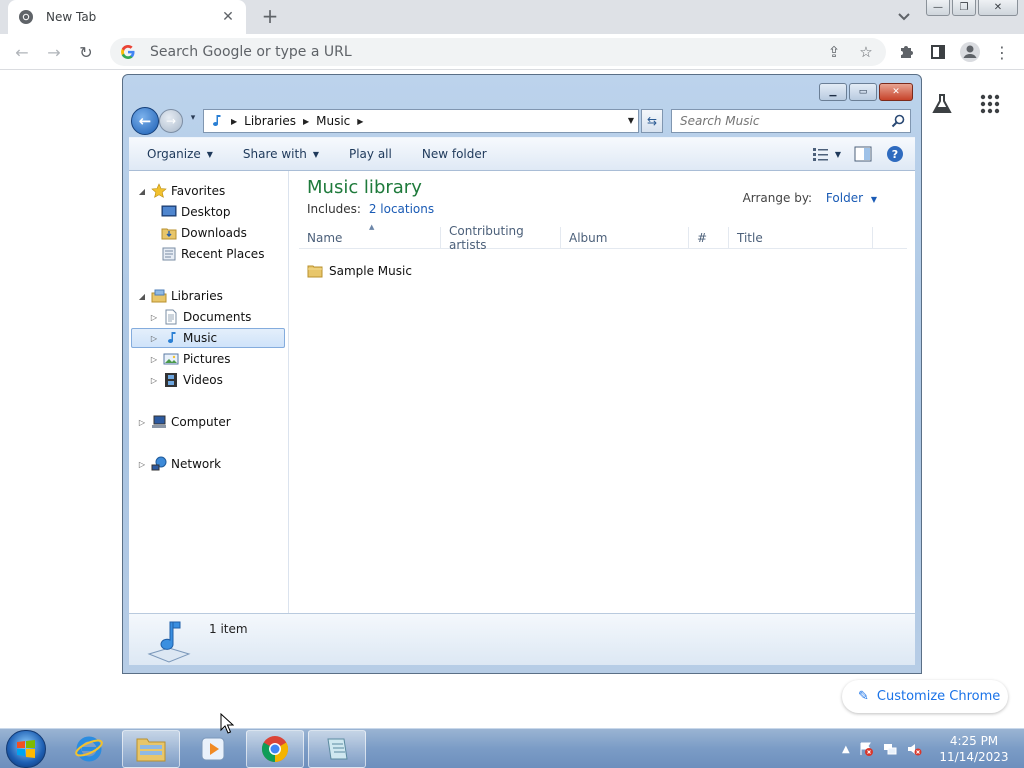  Describe the element at coordinates (171, 121) in the screenshot. I see `explorer-forward-button: →` at that location.